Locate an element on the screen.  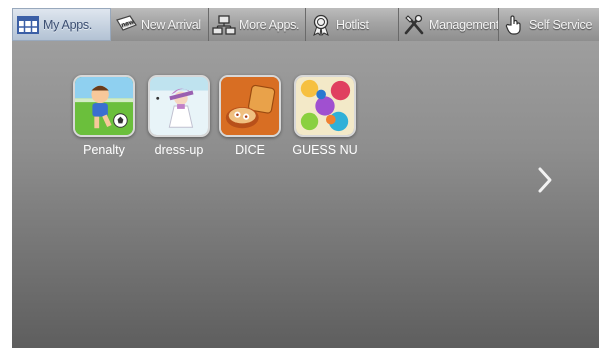
chevron-right-icon is located at coordinates (545, 180).